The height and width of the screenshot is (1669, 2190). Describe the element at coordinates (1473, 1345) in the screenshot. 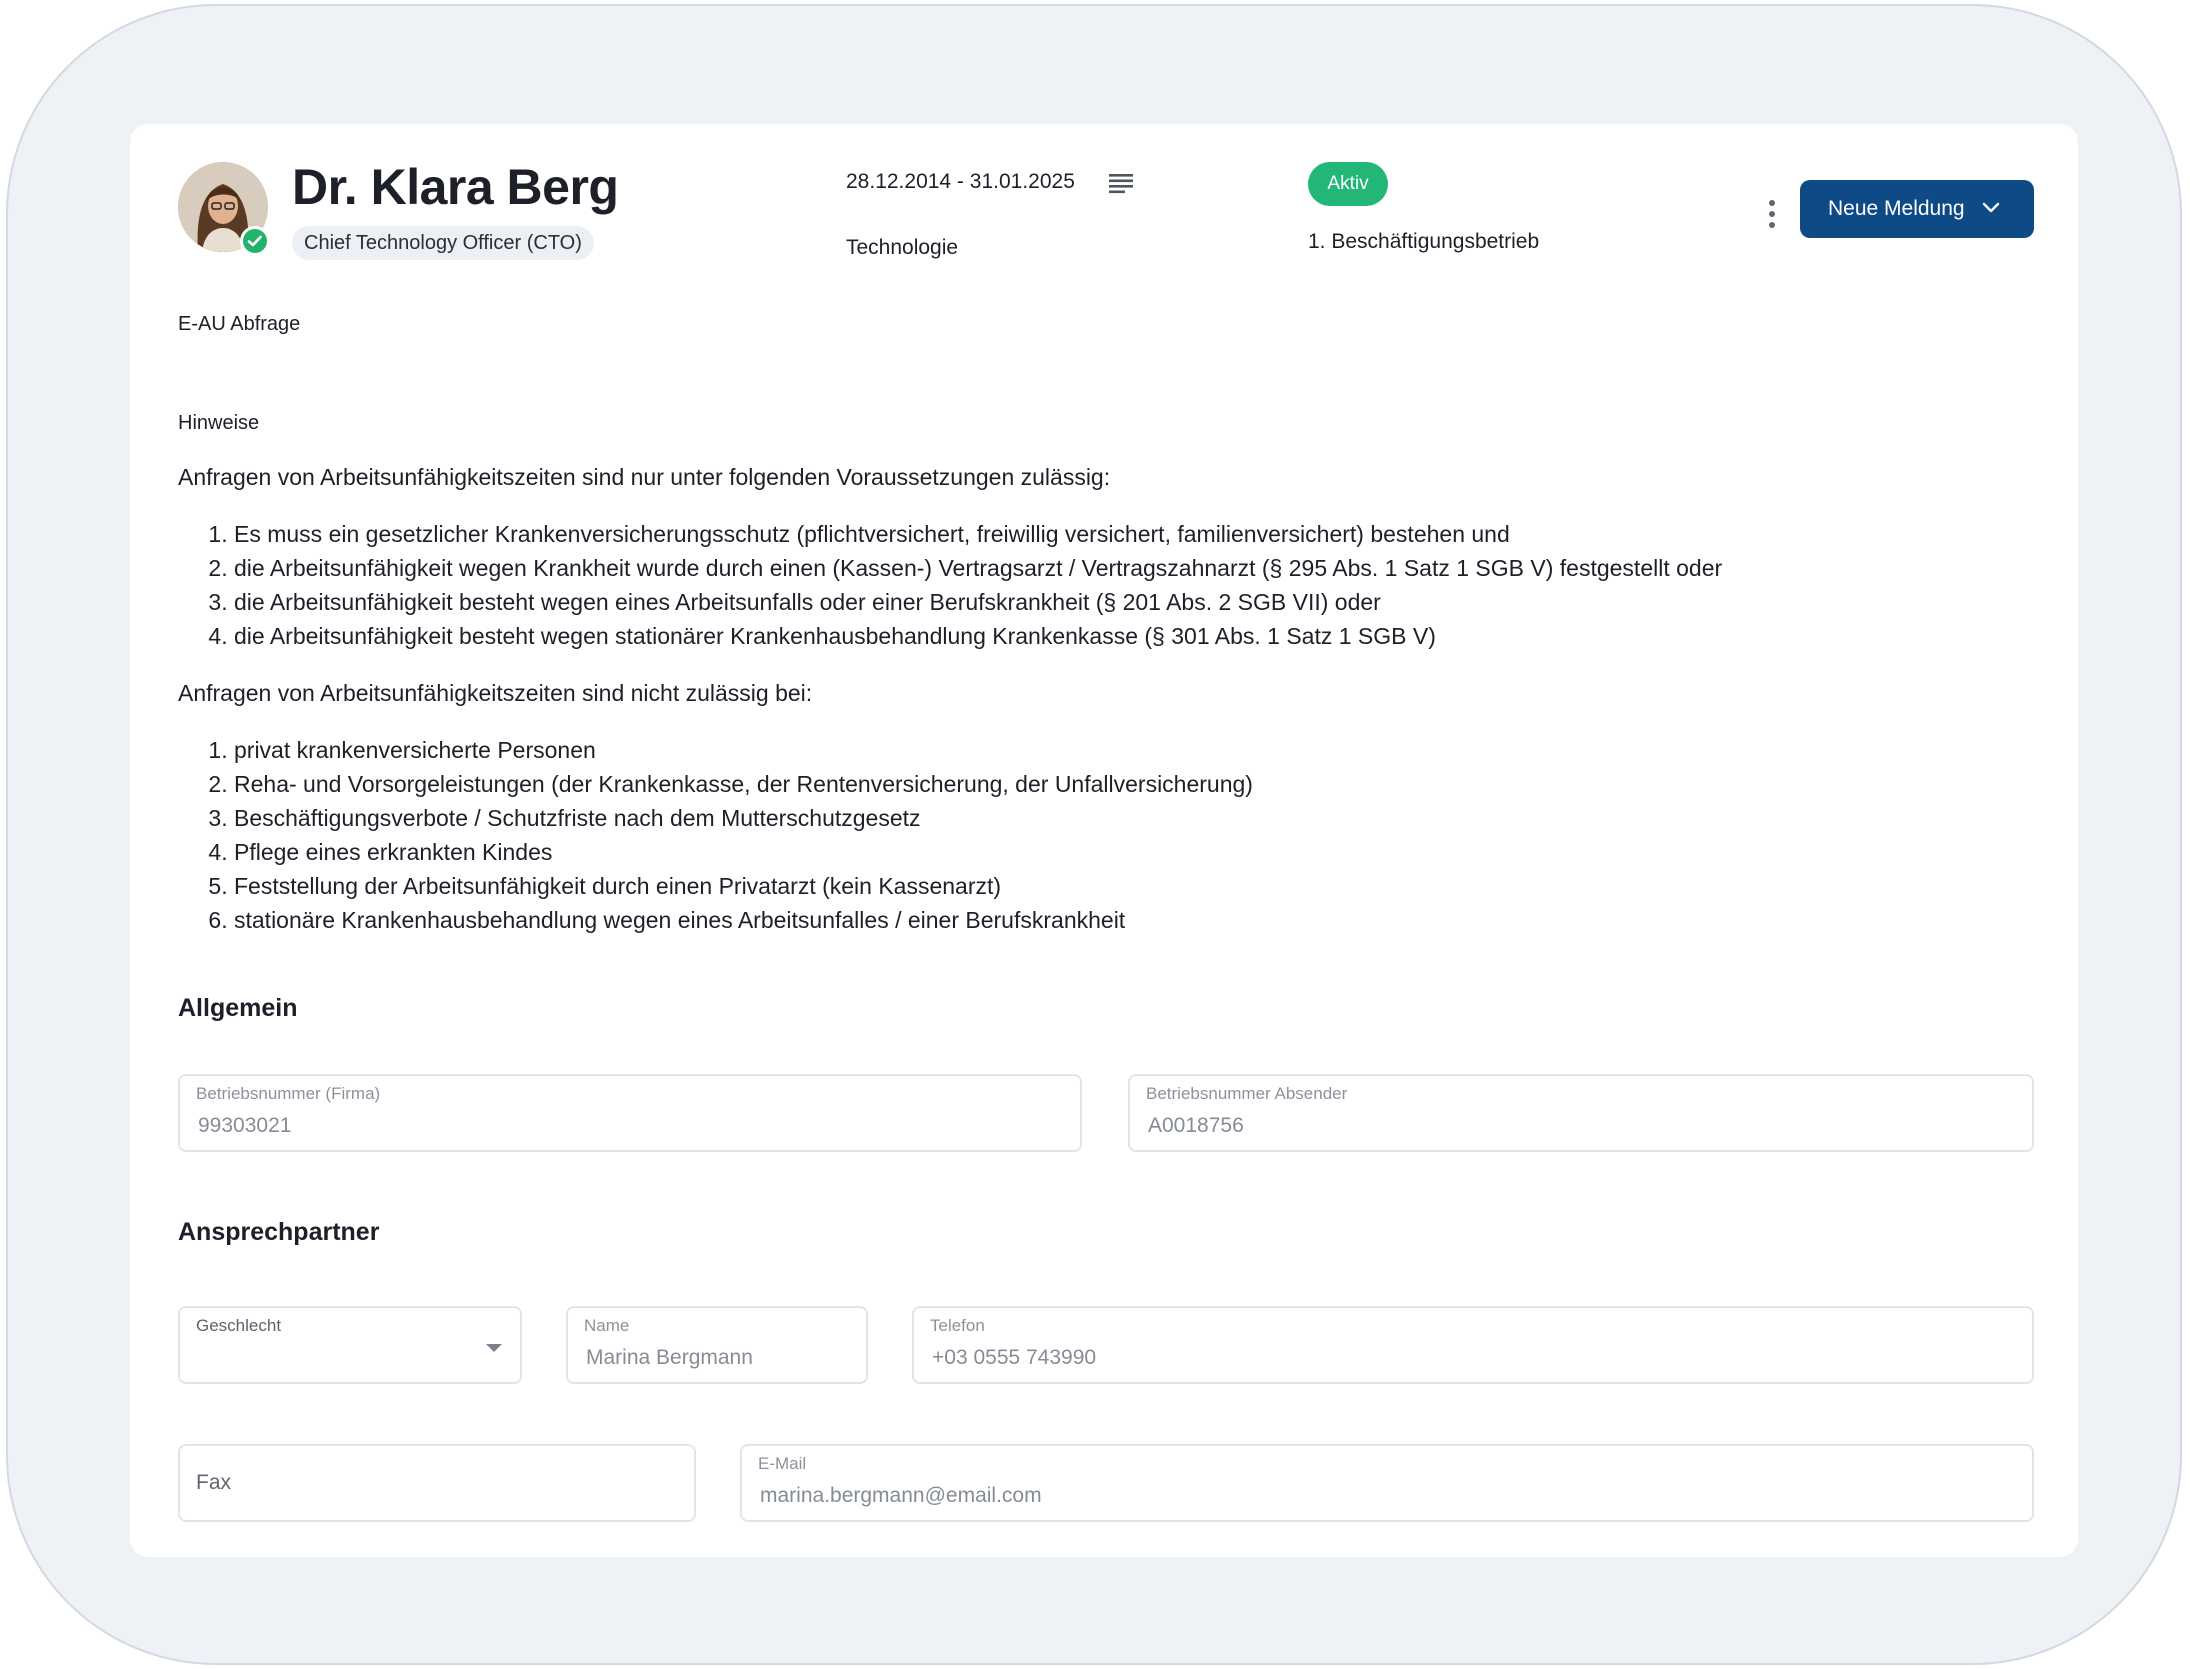

I see `phone-field: Telefon +03 0555 743990` at that location.